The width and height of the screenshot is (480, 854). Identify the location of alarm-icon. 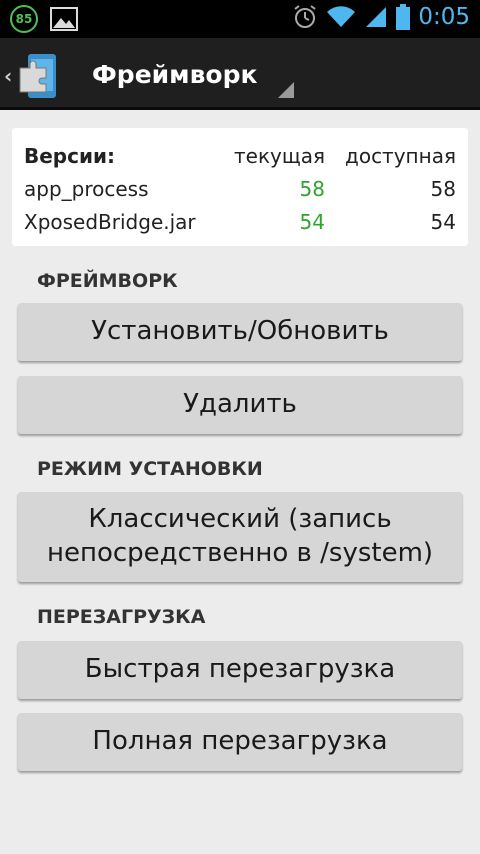
(305, 16).